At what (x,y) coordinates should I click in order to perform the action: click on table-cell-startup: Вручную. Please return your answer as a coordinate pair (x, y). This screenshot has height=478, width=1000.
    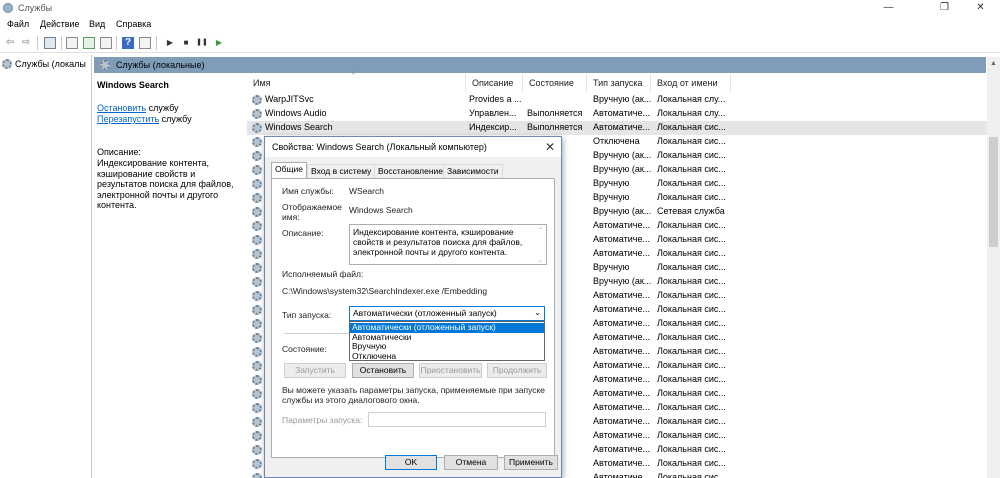
    Looking at the image, I should click on (611, 183).